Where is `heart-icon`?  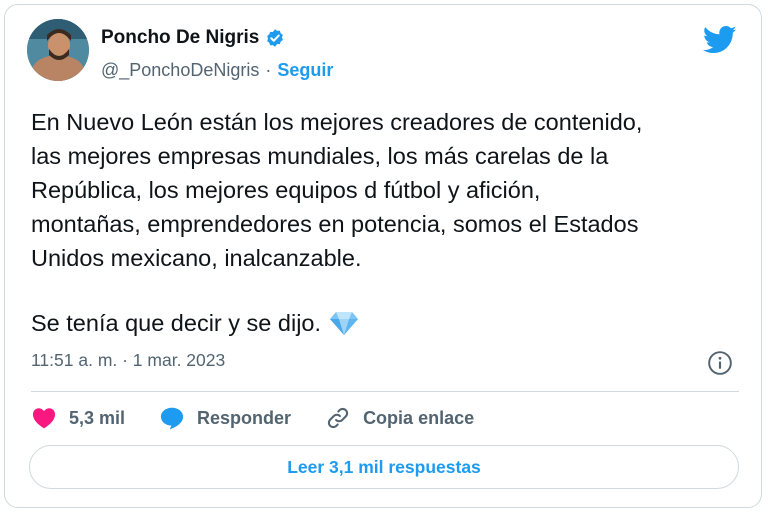 heart-icon is located at coordinates (44, 418).